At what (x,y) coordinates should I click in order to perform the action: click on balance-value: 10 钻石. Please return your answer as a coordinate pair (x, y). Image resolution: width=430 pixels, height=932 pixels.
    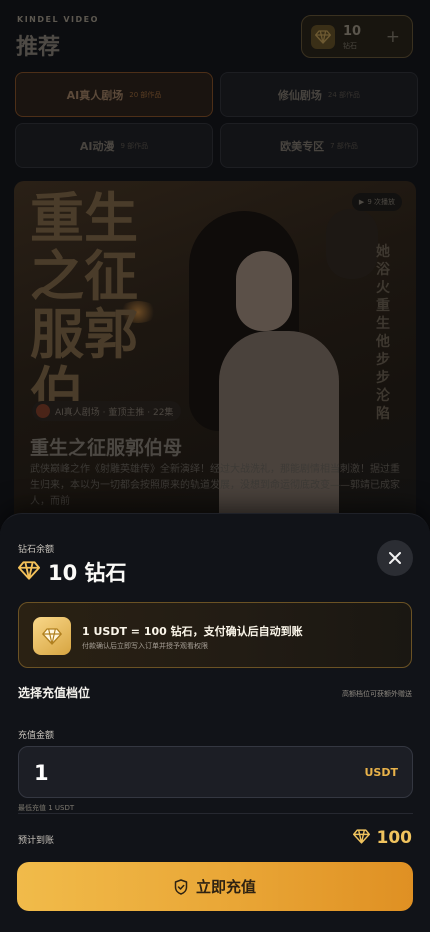
    Looking at the image, I should click on (87, 573).